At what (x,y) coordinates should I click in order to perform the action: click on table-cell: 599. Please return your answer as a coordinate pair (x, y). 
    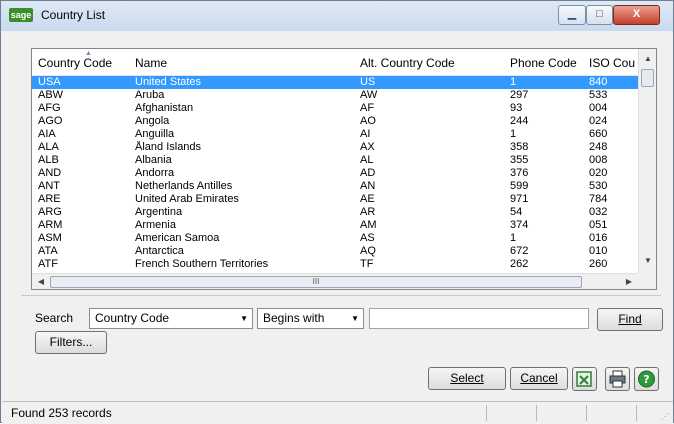
    Looking at the image, I should click on (519, 186).